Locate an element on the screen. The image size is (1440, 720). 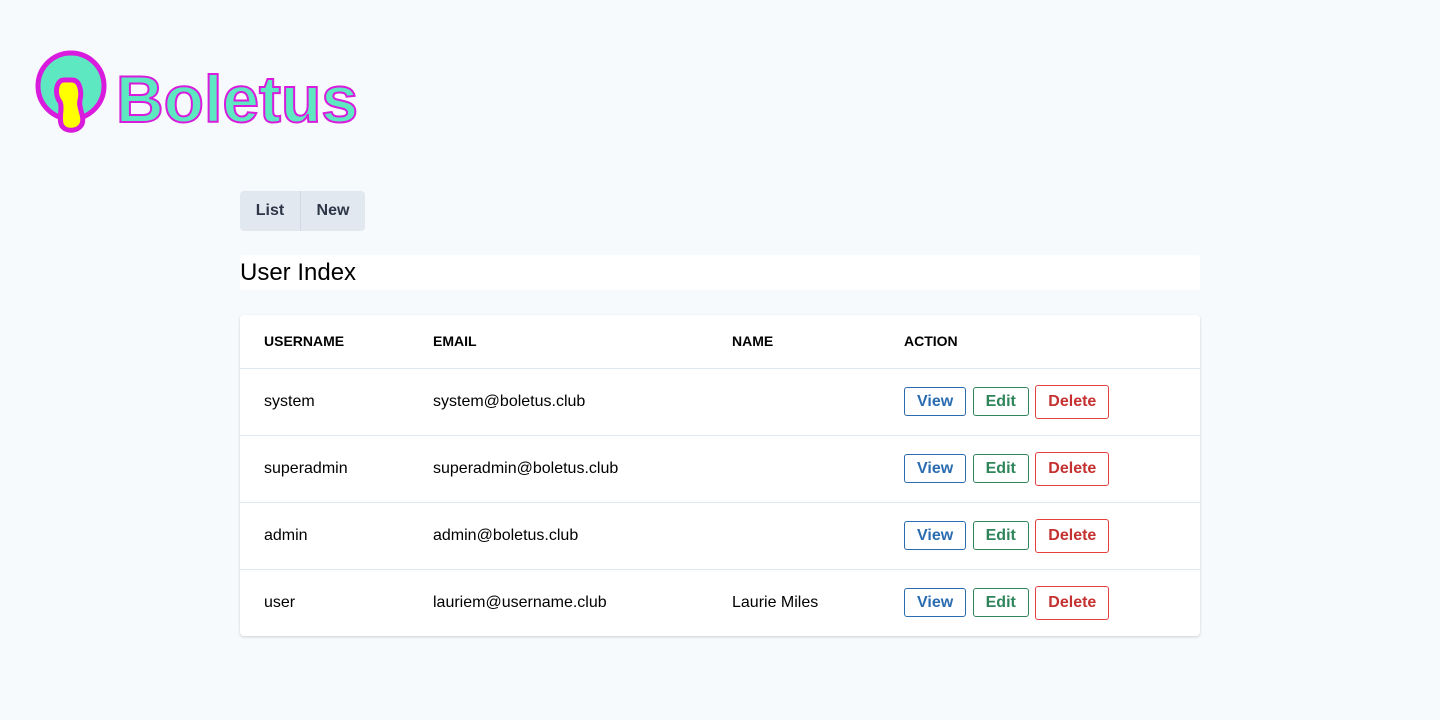
column-header-name: Name is located at coordinates (794, 342).